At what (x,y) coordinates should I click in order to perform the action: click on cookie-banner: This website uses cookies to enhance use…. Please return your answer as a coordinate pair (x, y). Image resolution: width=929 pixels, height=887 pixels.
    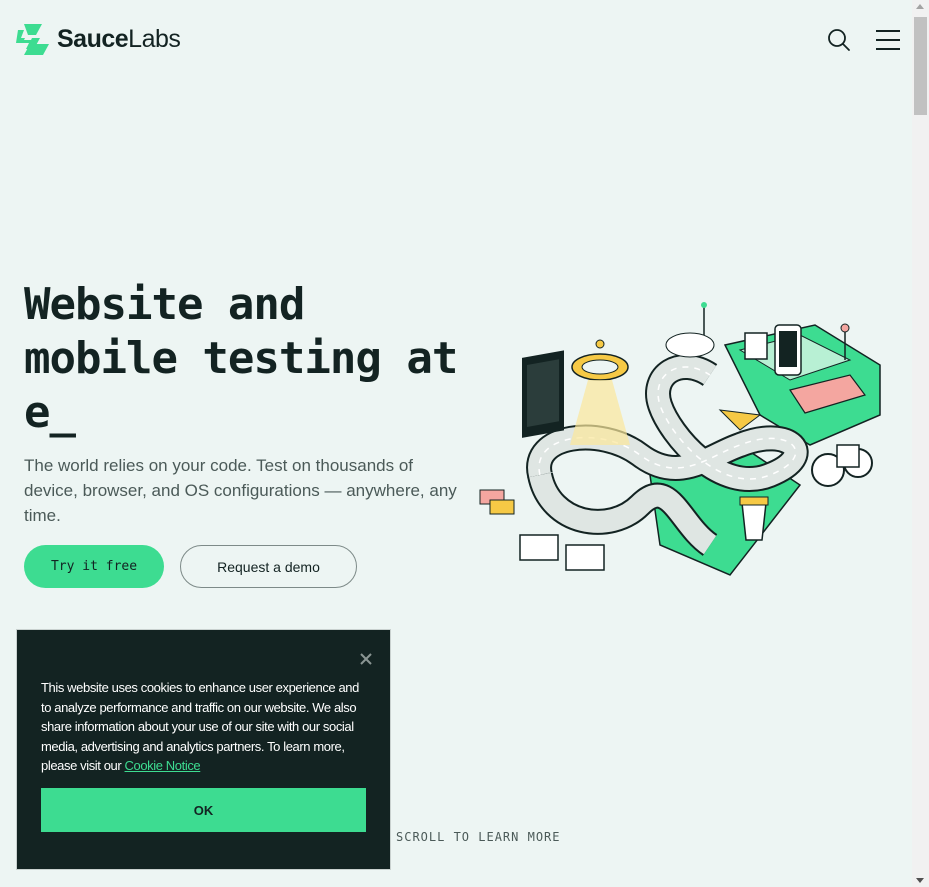
    Looking at the image, I should click on (203, 749).